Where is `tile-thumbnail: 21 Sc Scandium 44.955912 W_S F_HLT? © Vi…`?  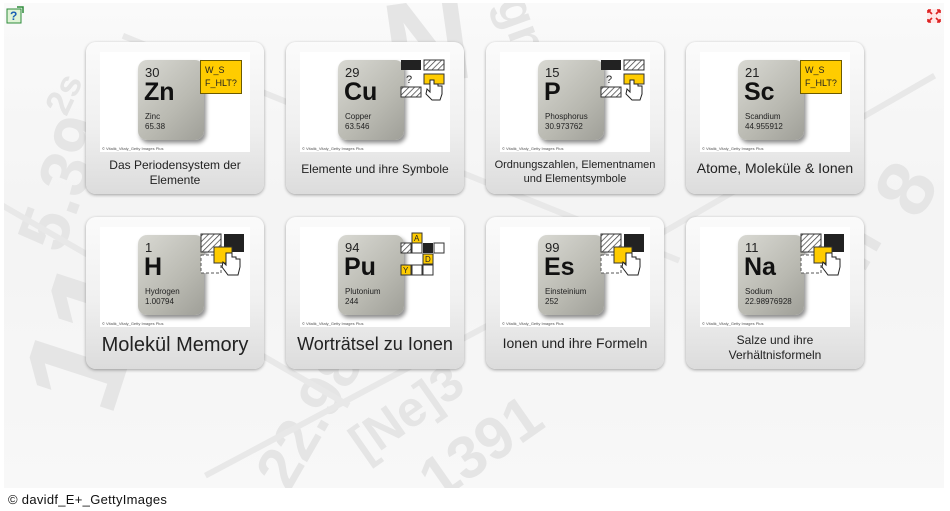 tile-thumbnail: 21 Sc Scandium 44.955912 W_S F_HLT? © Vi… is located at coordinates (775, 102).